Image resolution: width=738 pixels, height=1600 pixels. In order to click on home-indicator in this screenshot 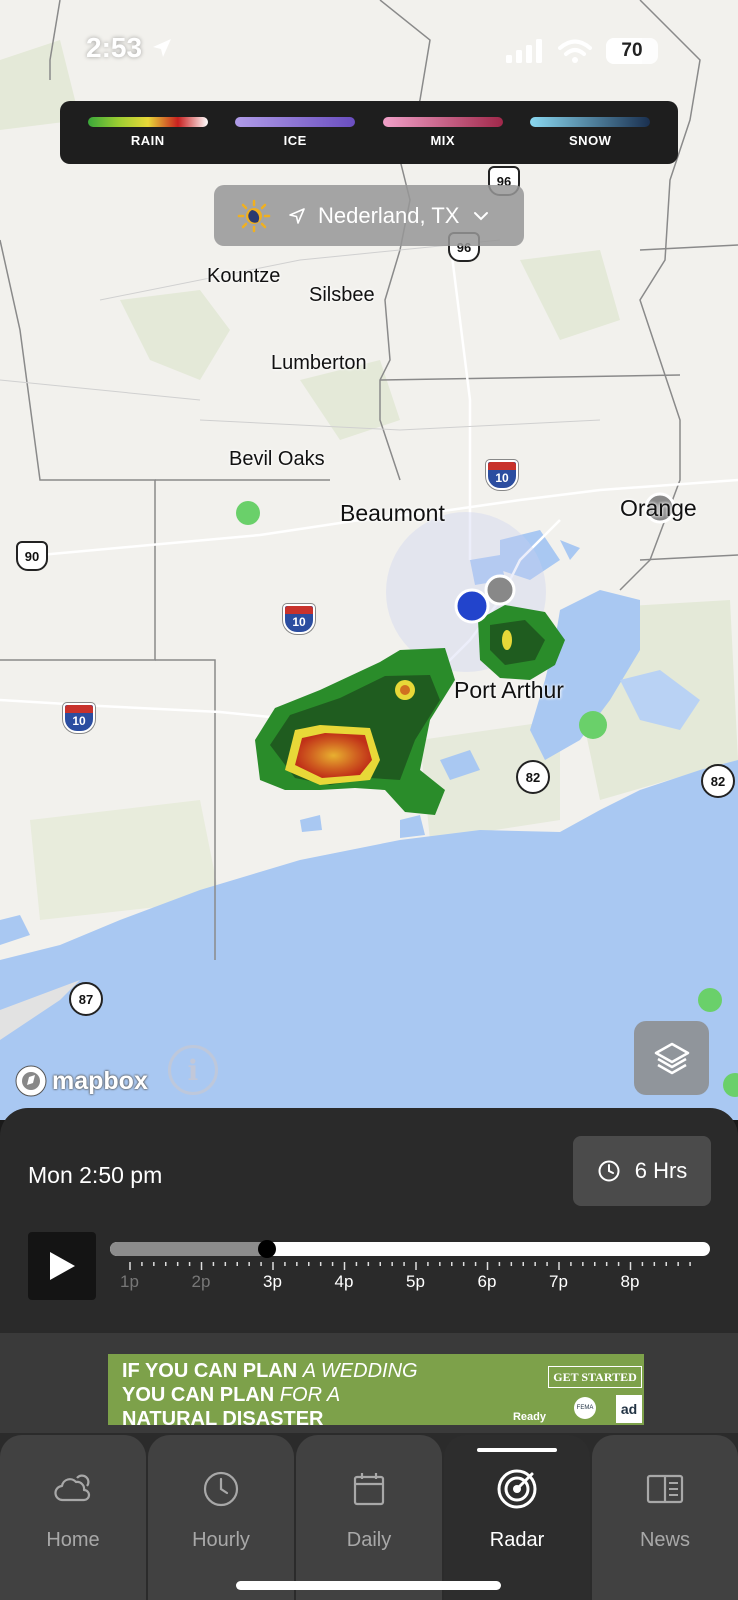, I will do `click(368, 1585)`.